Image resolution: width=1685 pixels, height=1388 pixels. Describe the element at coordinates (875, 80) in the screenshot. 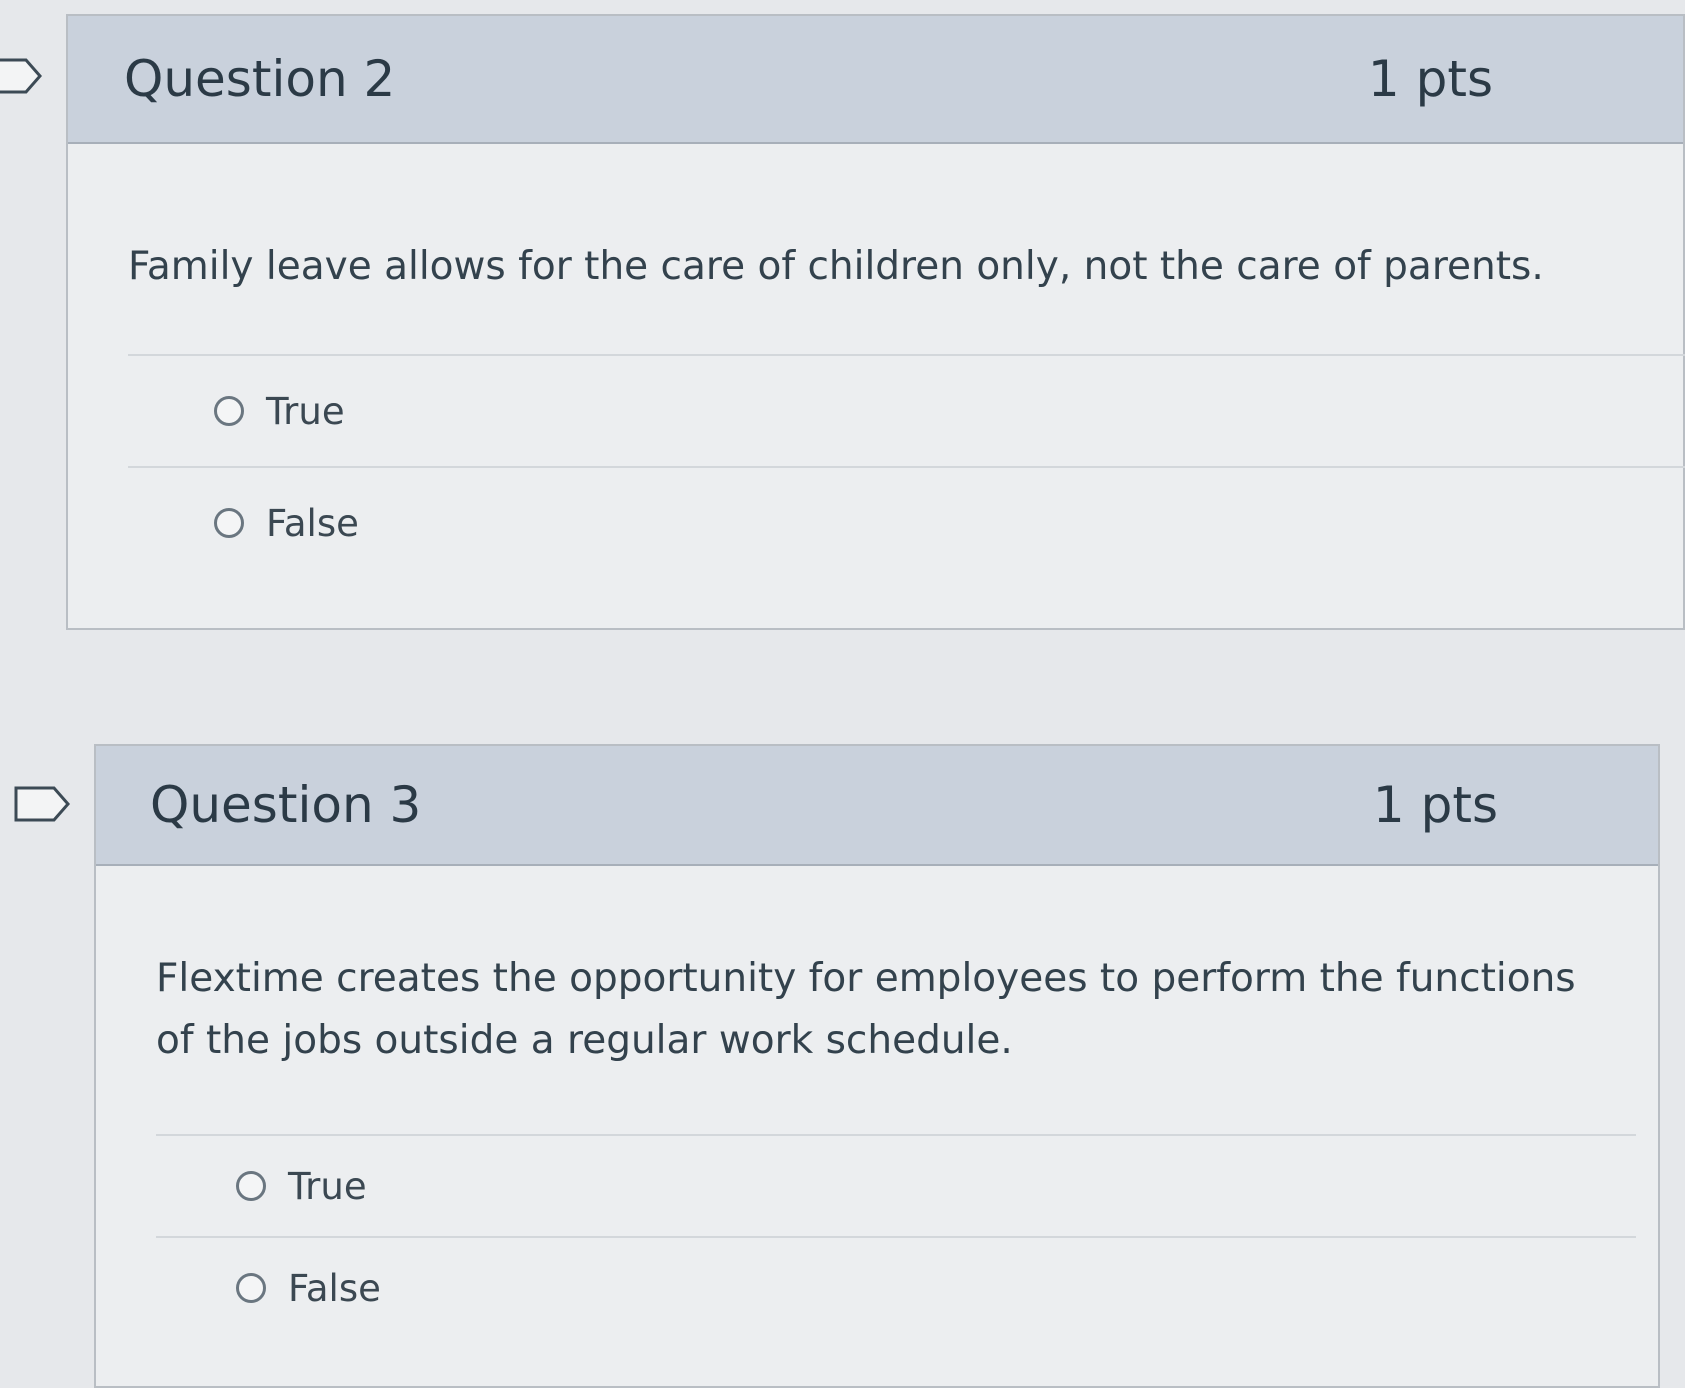

I see `question-header: Question 2 1 pts` at that location.